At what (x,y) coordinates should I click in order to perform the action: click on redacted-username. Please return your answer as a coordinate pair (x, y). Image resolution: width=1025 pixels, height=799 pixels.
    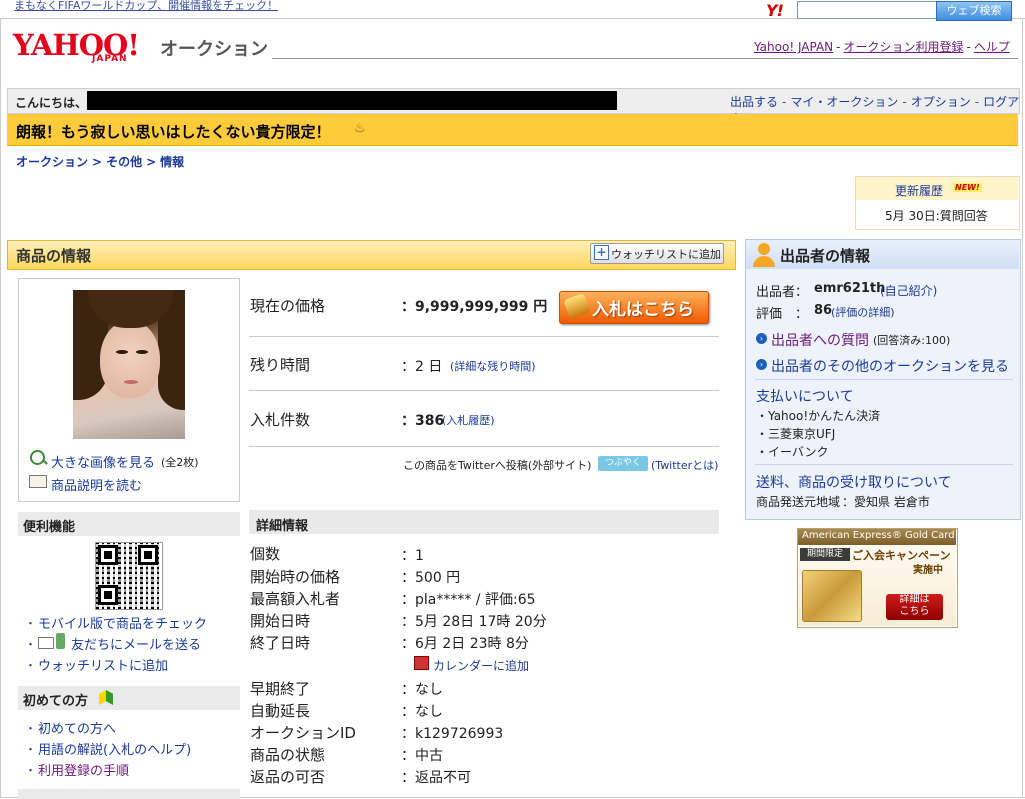
    Looking at the image, I should click on (352, 100).